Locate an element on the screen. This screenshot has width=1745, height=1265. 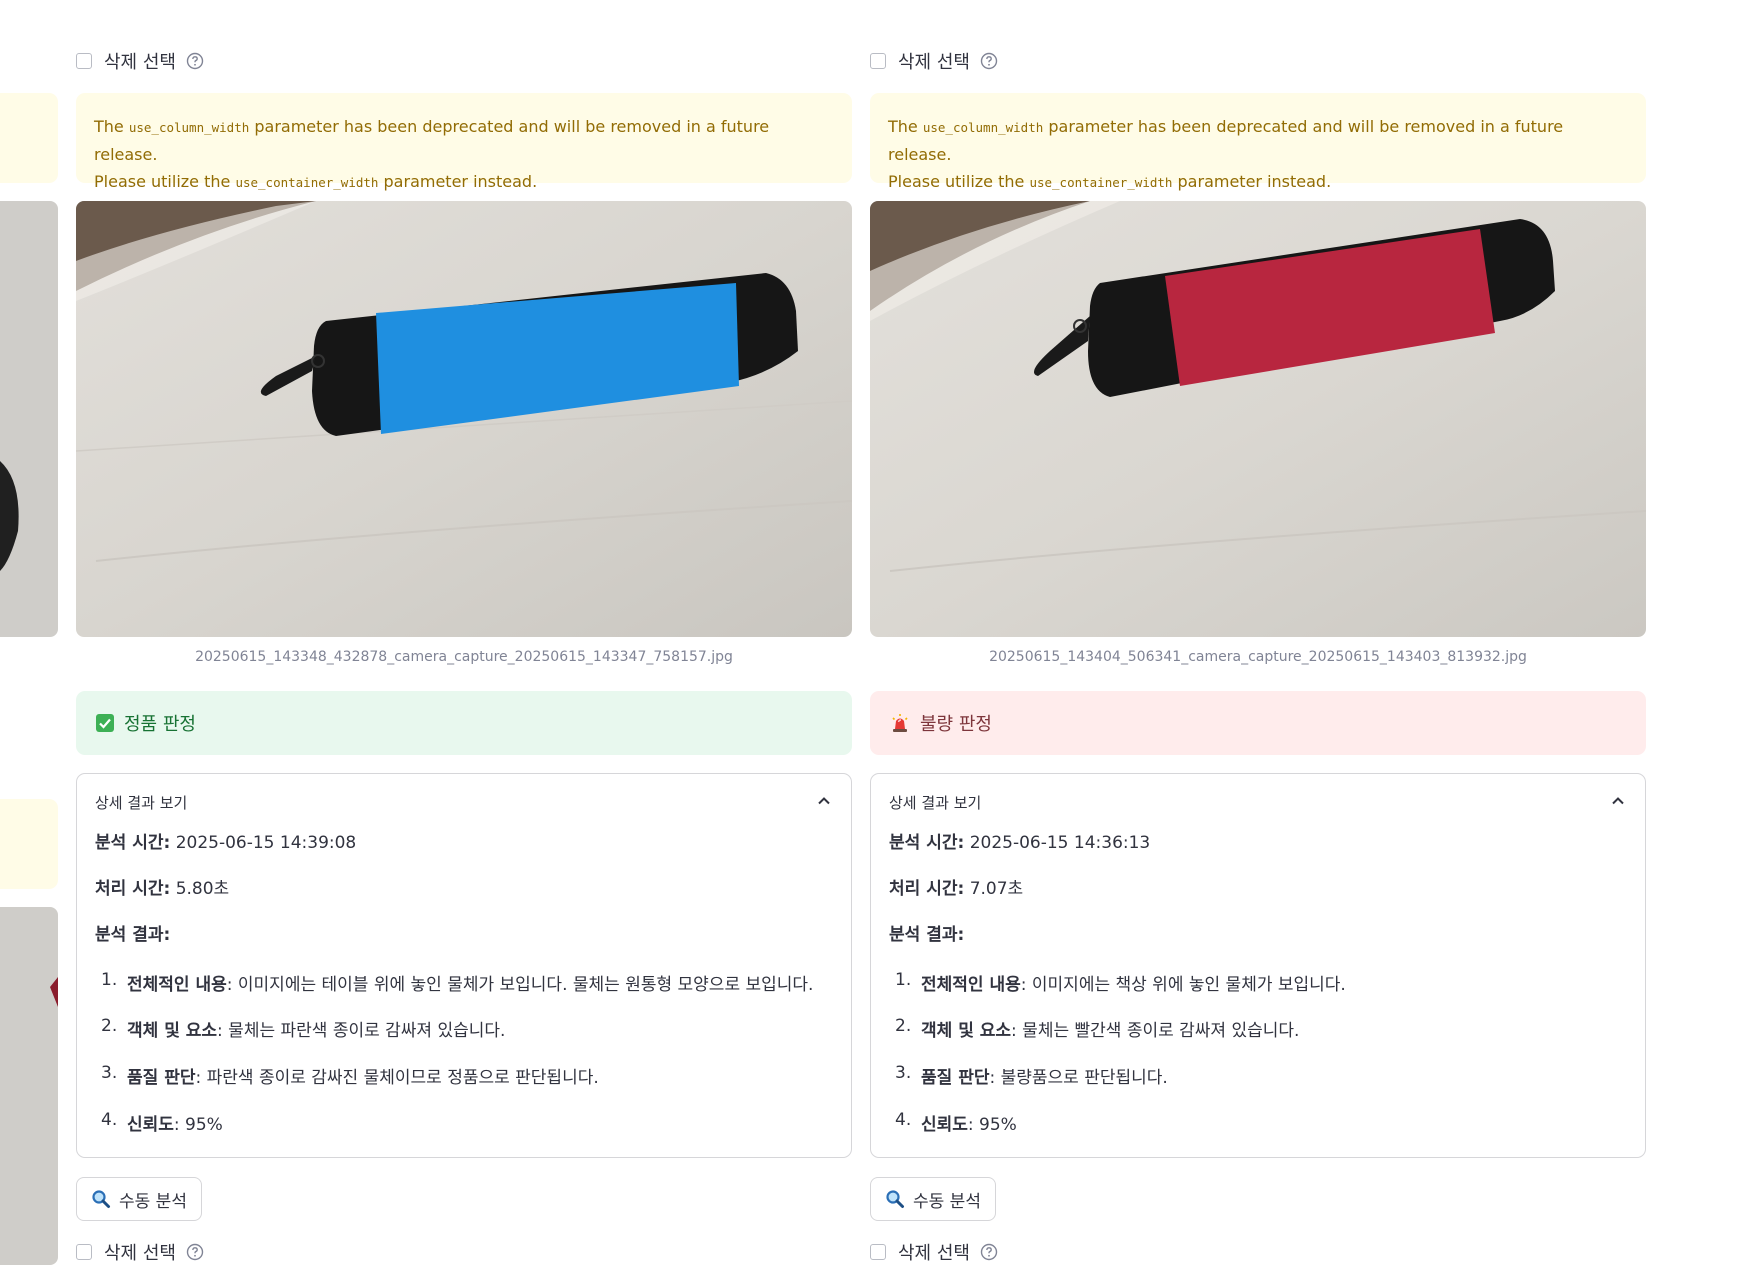
clipped-image-top is located at coordinates (29, 419).